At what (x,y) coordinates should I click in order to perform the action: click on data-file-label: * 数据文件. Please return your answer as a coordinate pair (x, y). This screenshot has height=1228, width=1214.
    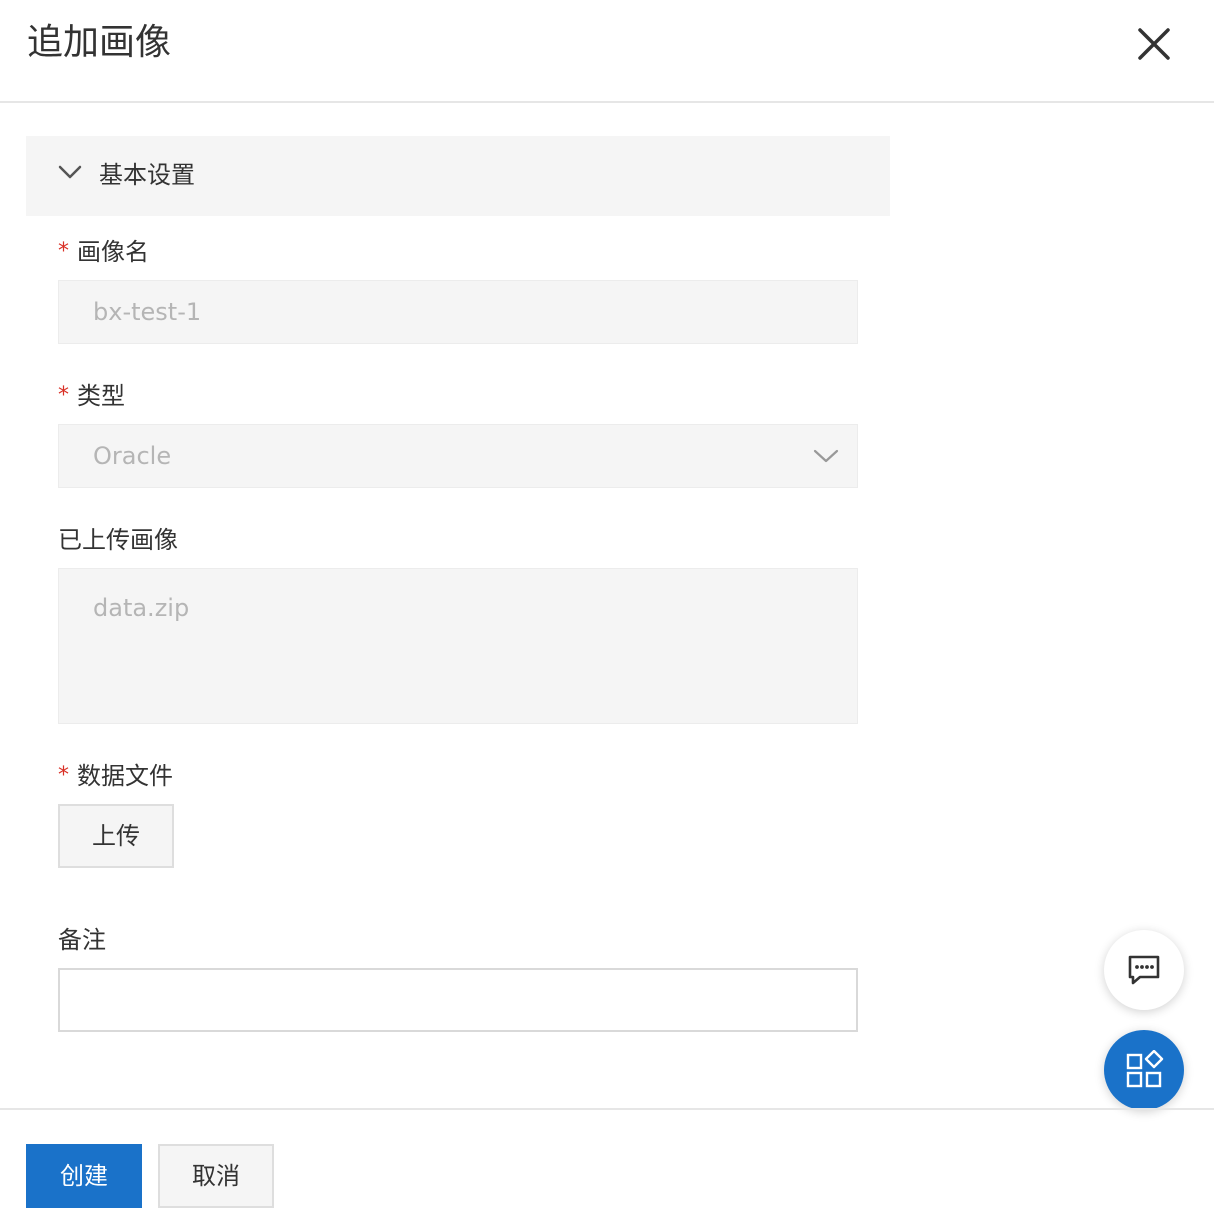
    Looking at the image, I should click on (115, 777).